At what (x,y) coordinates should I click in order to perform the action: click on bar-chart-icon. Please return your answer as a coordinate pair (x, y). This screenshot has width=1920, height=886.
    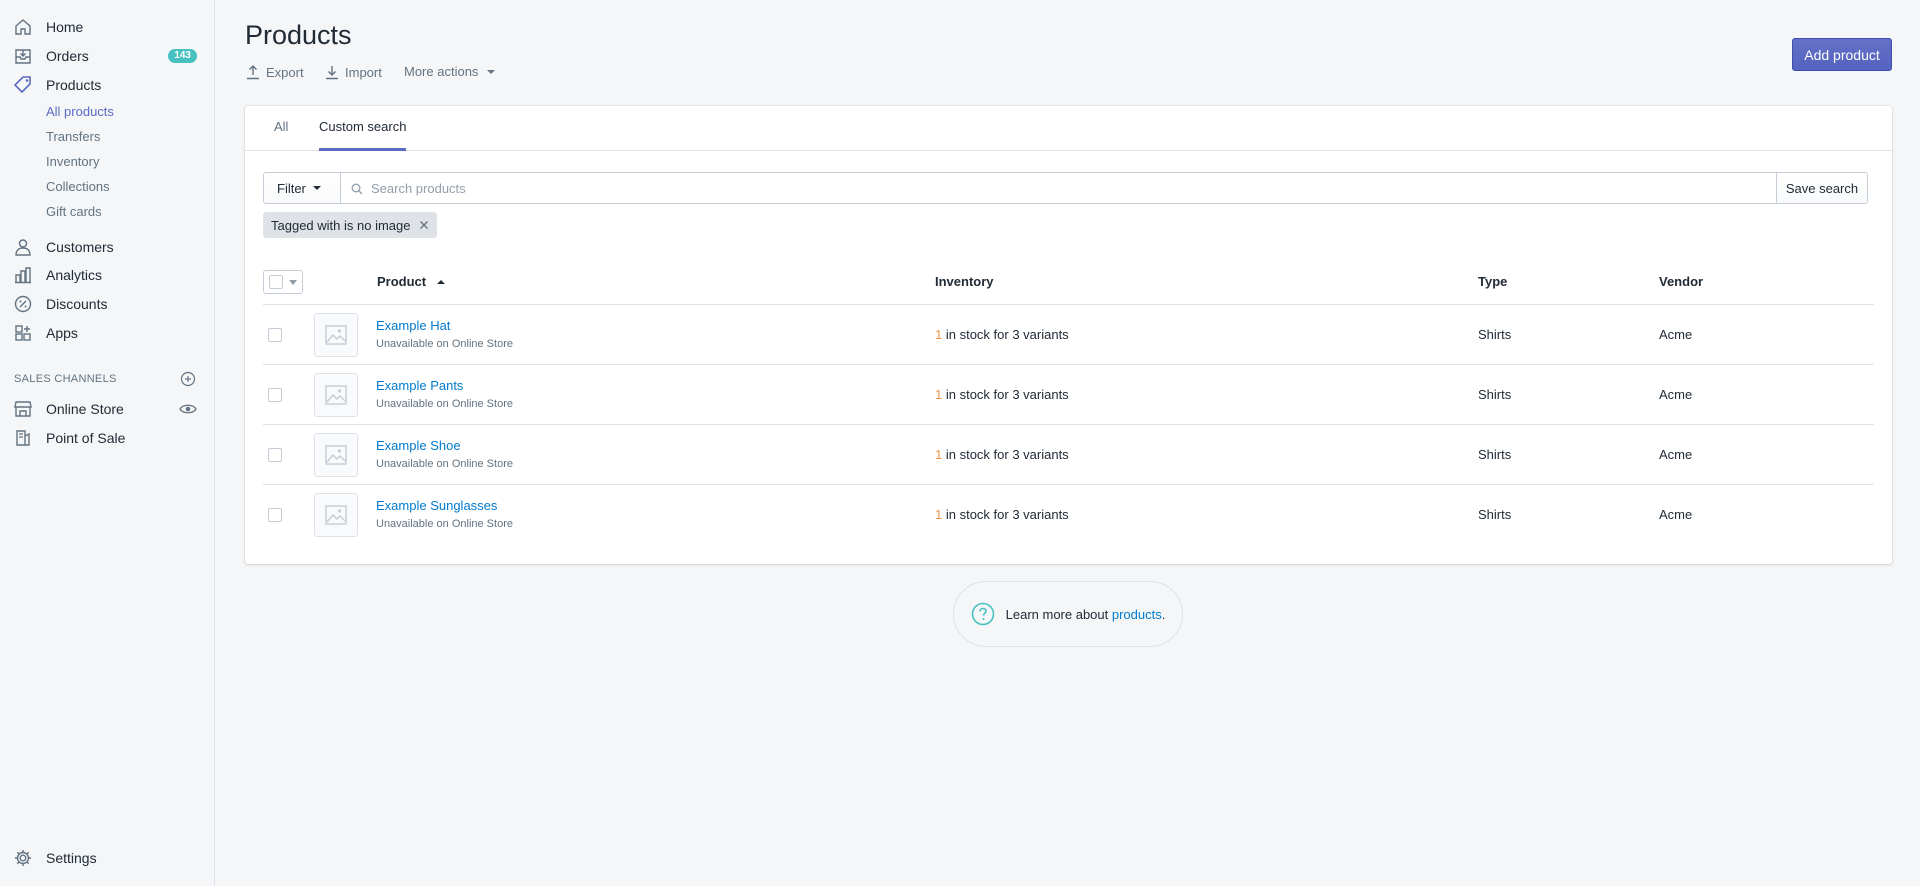
    Looking at the image, I should click on (23, 275).